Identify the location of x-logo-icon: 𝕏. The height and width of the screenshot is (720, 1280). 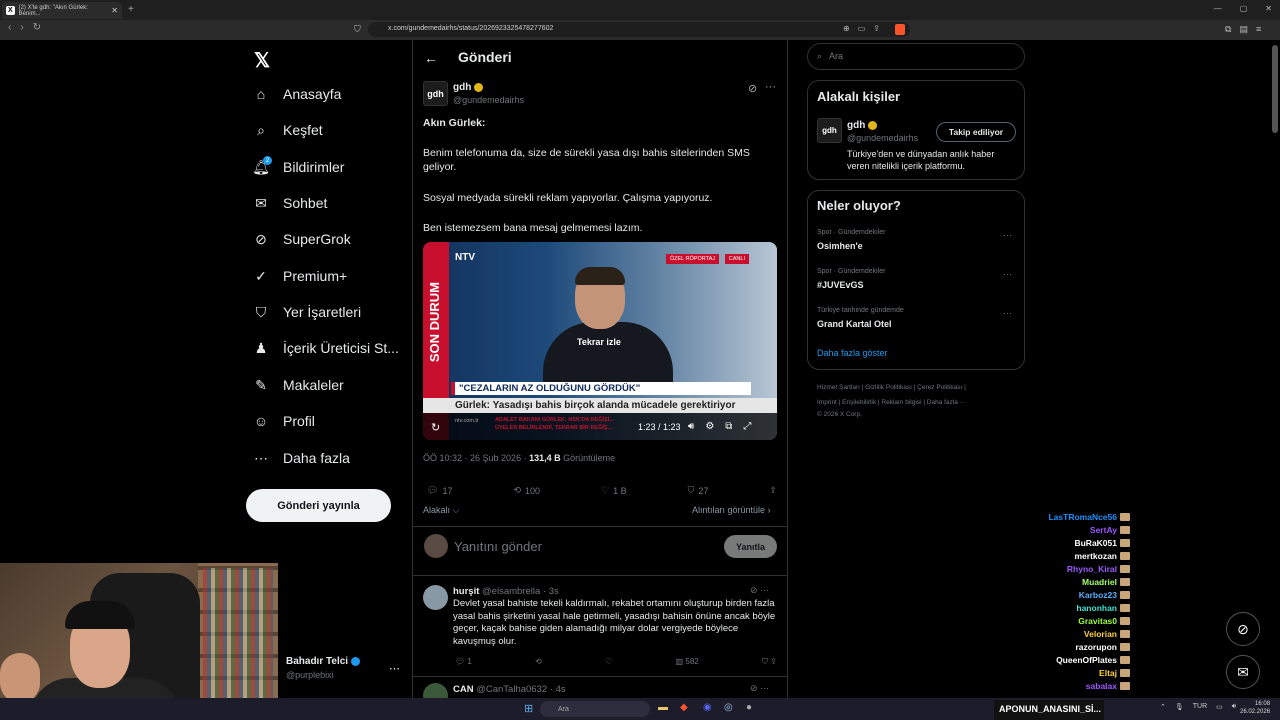
(262, 60).